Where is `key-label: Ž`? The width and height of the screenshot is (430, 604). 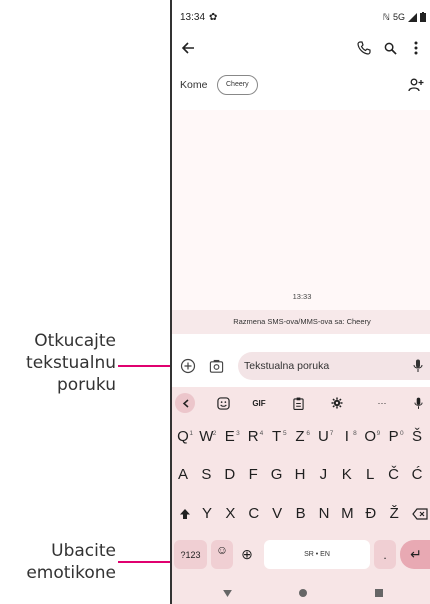
key-label: Ž is located at coordinates (394, 513).